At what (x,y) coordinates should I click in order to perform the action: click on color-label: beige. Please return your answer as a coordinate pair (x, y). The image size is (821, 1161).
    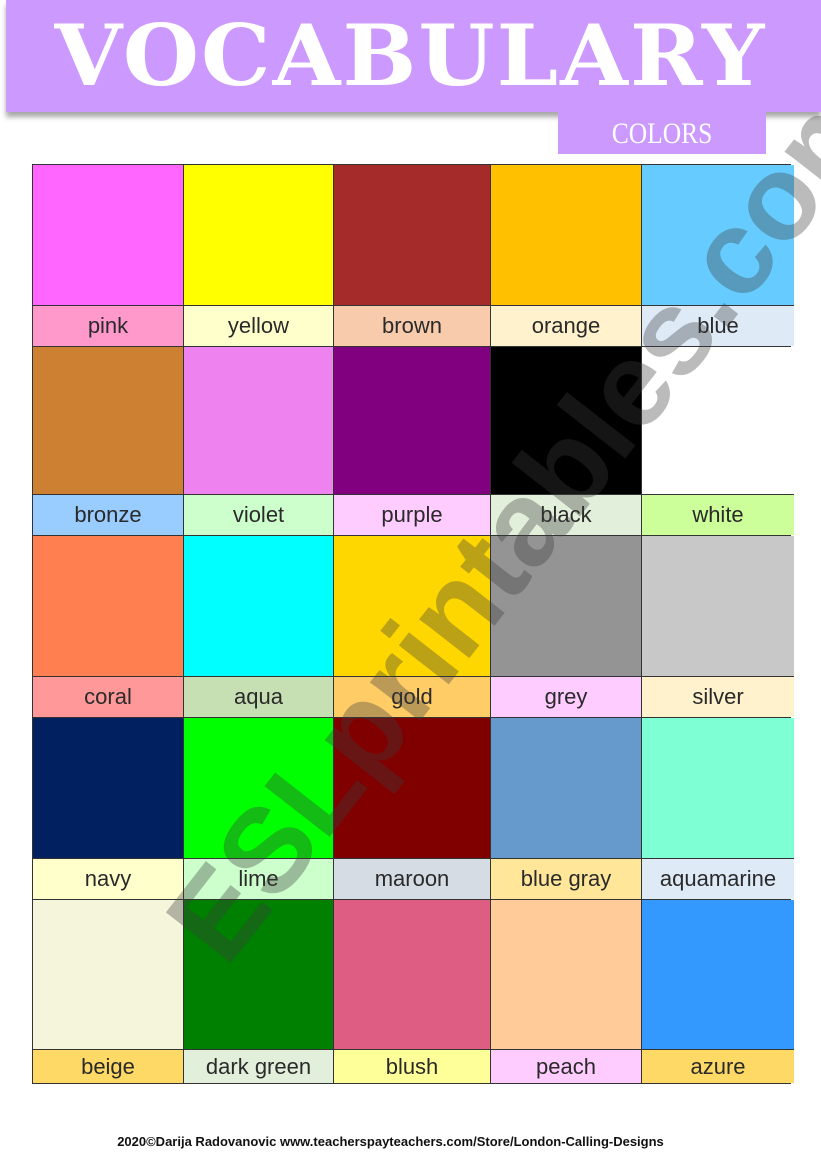
    Looking at the image, I should click on (108, 1066).